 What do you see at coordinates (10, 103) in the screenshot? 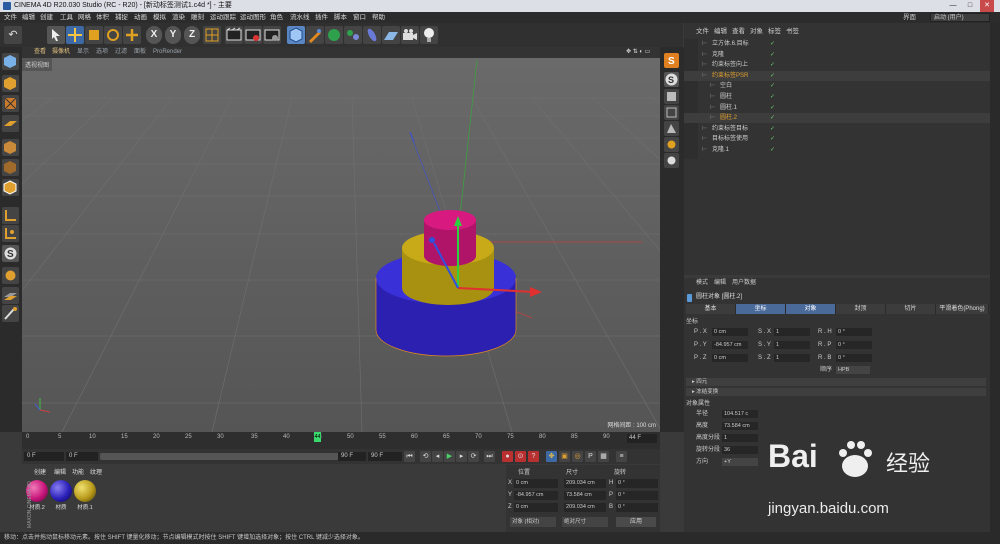
I see `texture-mode-icon` at bounding box center [10, 103].